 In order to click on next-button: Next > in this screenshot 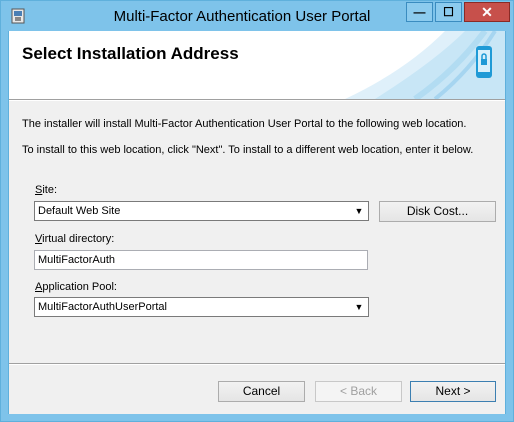, I will do `click(453, 391)`.